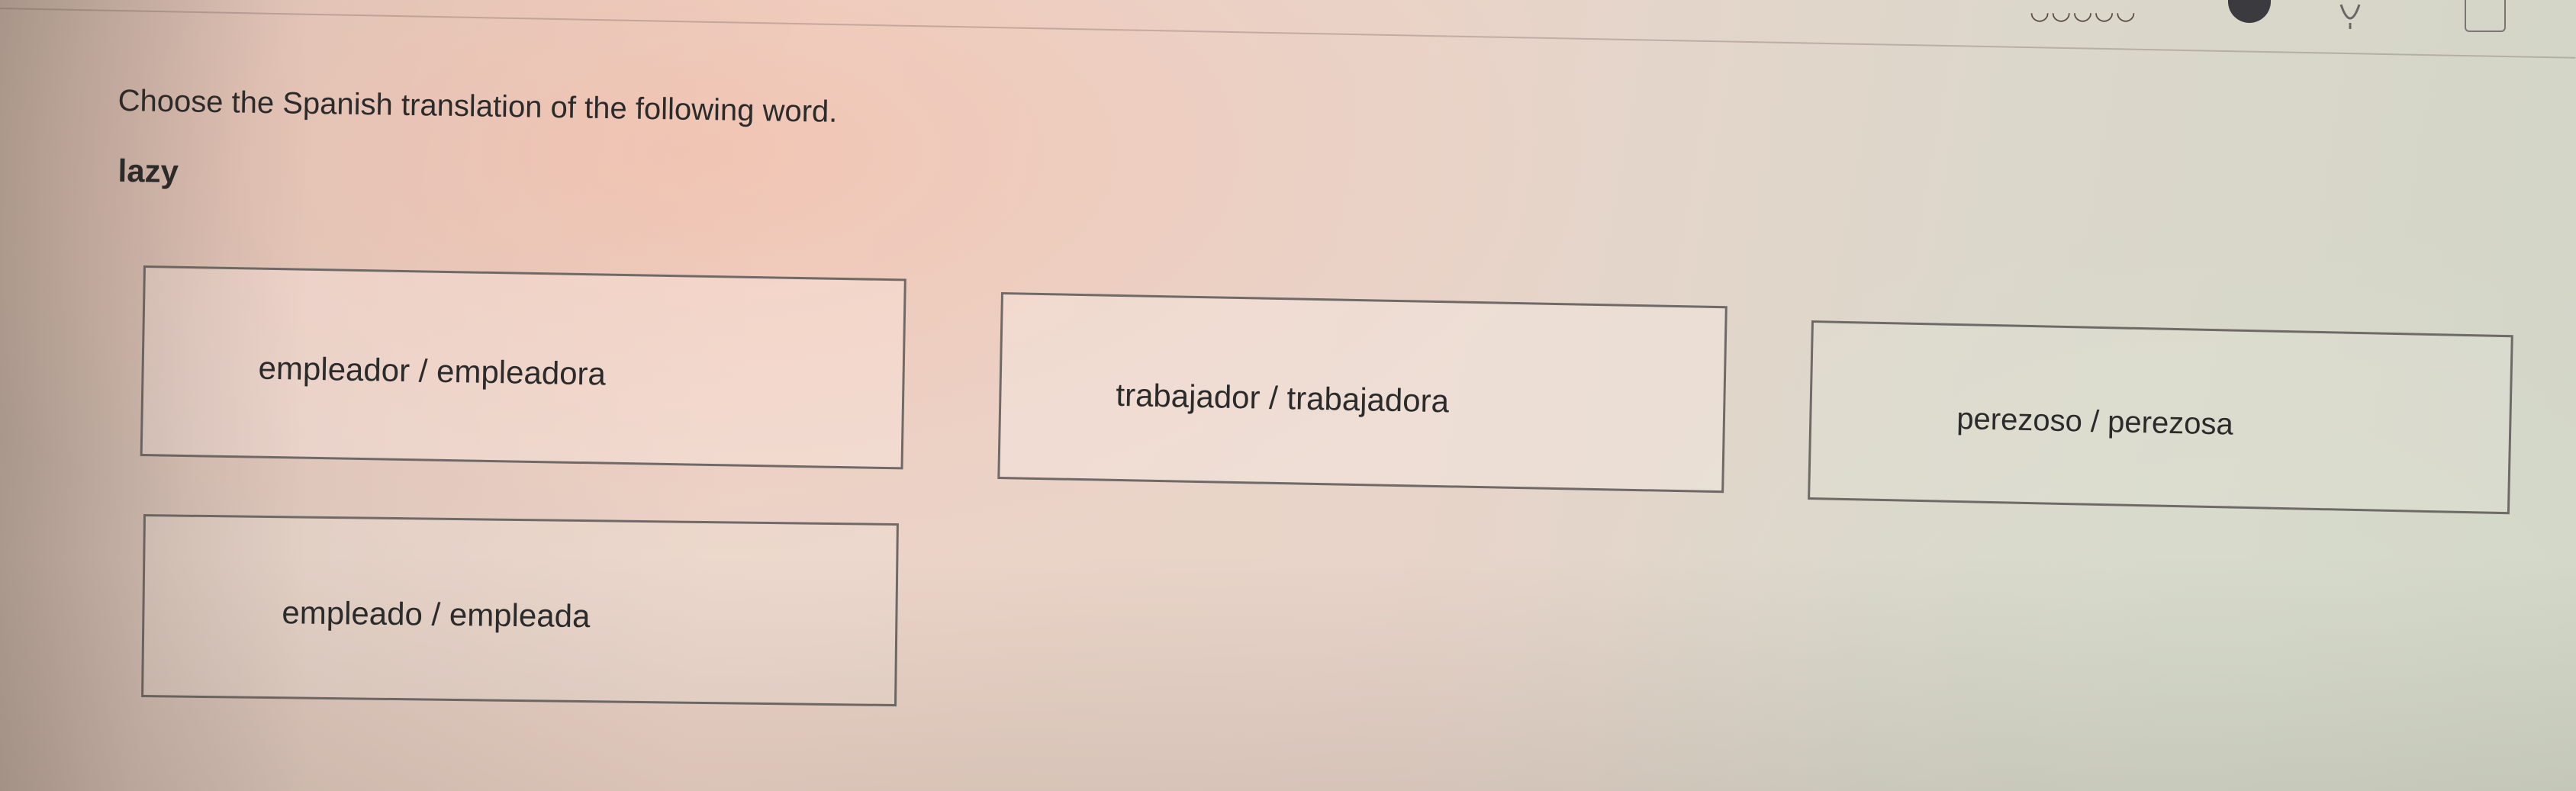 This screenshot has height=791, width=2576. I want to click on expand-icon, so click(2485, 16).